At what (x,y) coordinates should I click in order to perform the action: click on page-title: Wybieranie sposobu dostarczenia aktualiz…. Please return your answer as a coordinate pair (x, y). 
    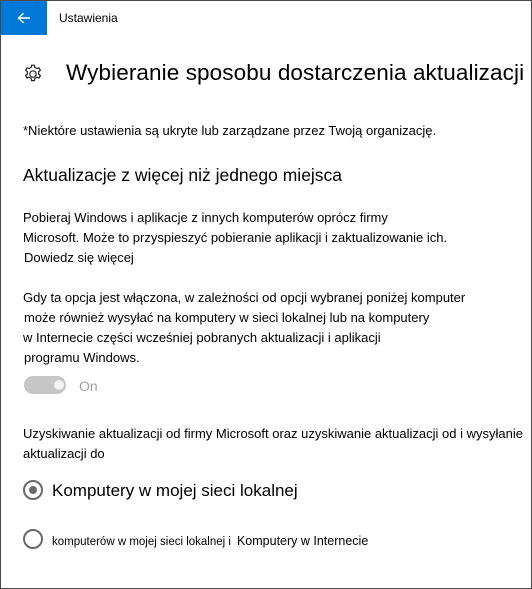
    Looking at the image, I should click on (295, 72).